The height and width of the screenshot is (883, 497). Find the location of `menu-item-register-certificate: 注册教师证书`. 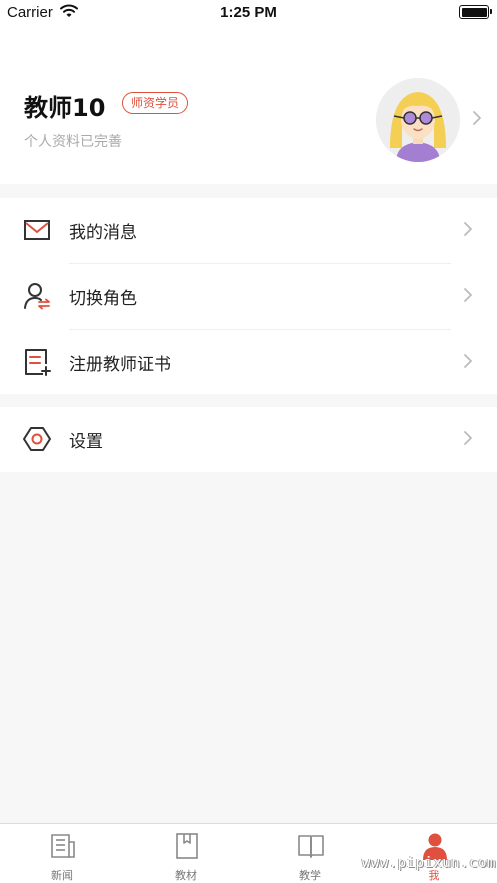

menu-item-register-certificate: 注册教师证书 is located at coordinates (248, 362).